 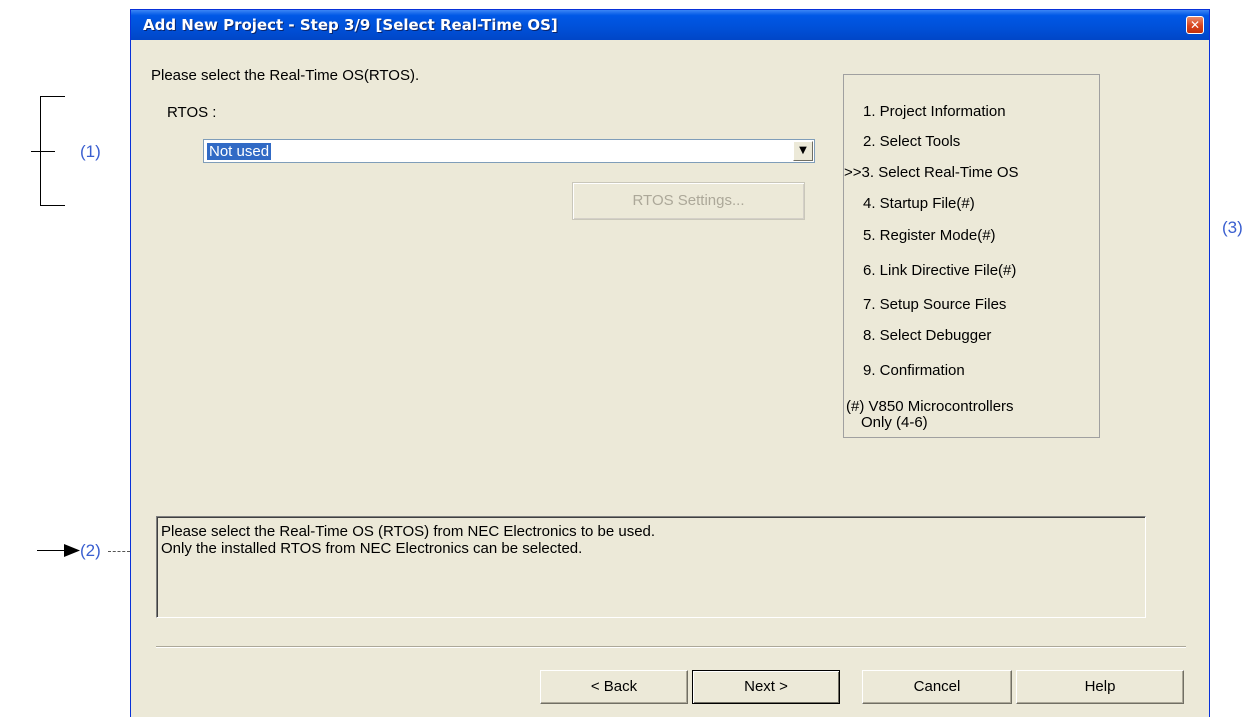 I want to click on step-item: 6. Link Directive File(#), so click(x=940, y=270).